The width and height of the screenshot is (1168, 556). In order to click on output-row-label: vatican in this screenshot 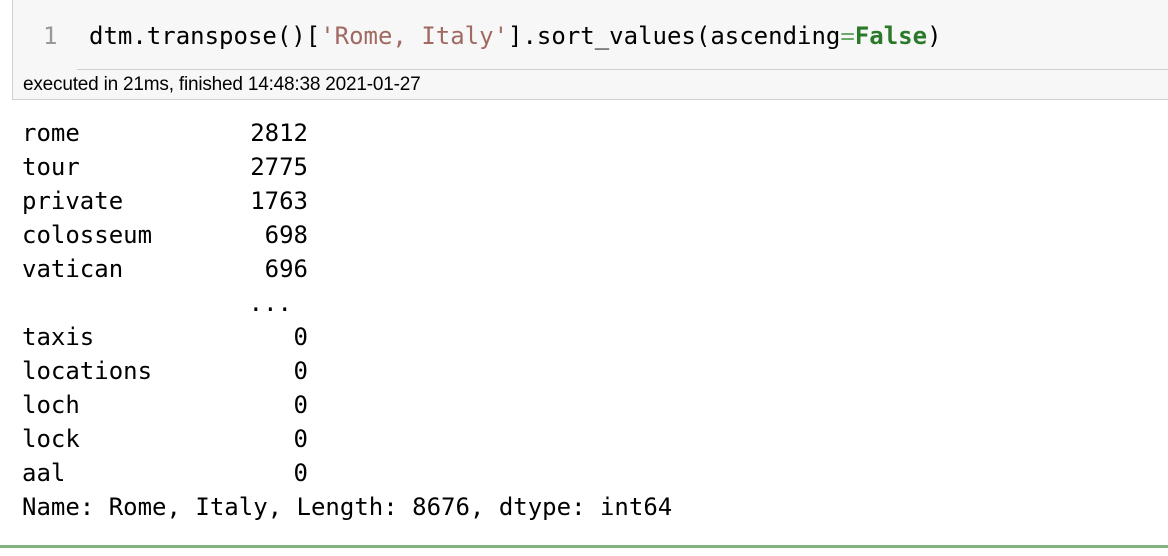, I will do `click(73, 269)`.